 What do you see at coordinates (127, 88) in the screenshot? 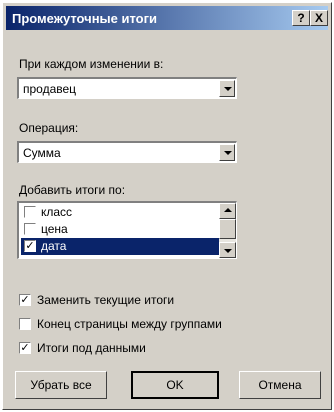
I see `group-by-combo: продавец` at bounding box center [127, 88].